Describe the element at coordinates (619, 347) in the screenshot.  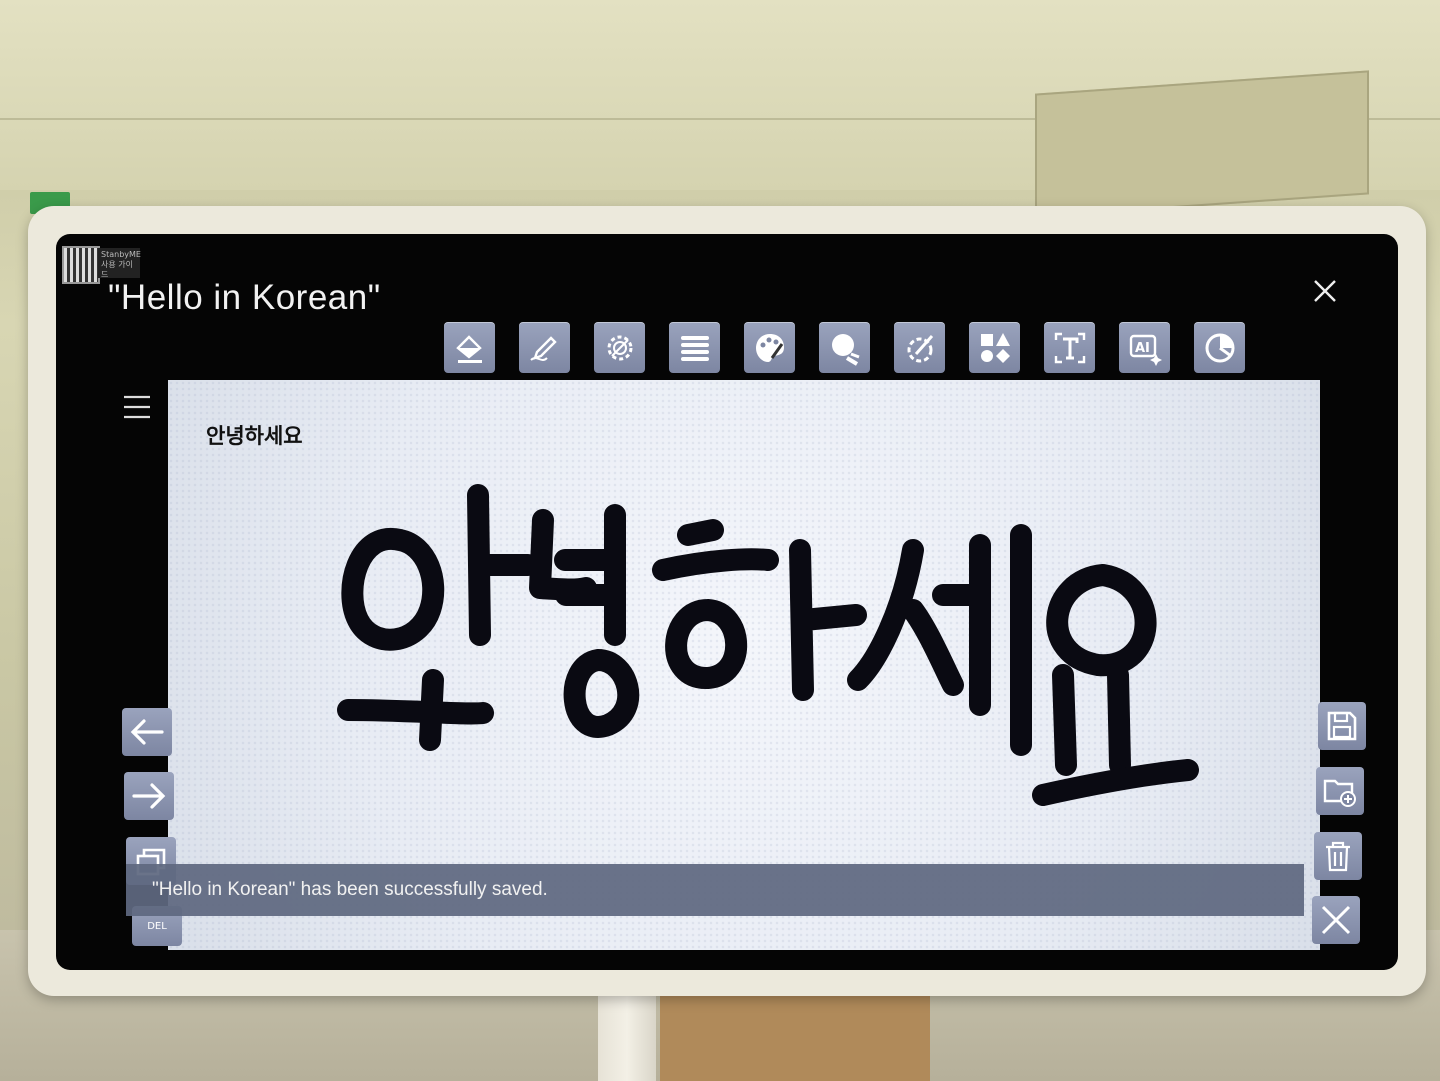
I see `gear-pattern-icon` at that location.